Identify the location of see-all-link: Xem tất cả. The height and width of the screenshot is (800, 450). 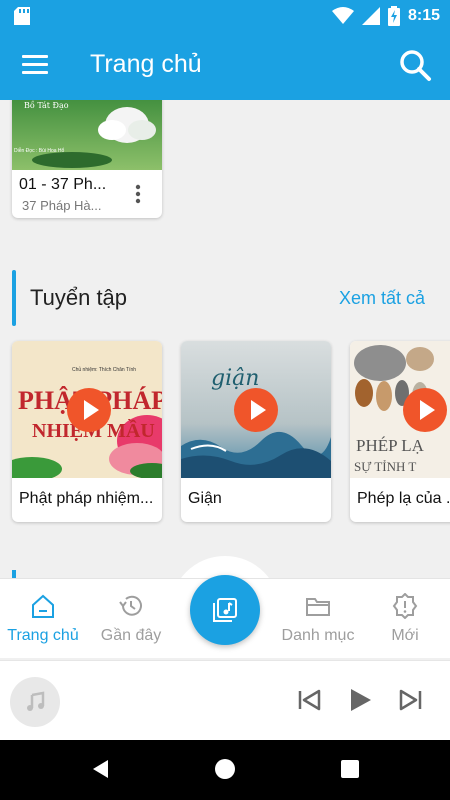
(382, 298).